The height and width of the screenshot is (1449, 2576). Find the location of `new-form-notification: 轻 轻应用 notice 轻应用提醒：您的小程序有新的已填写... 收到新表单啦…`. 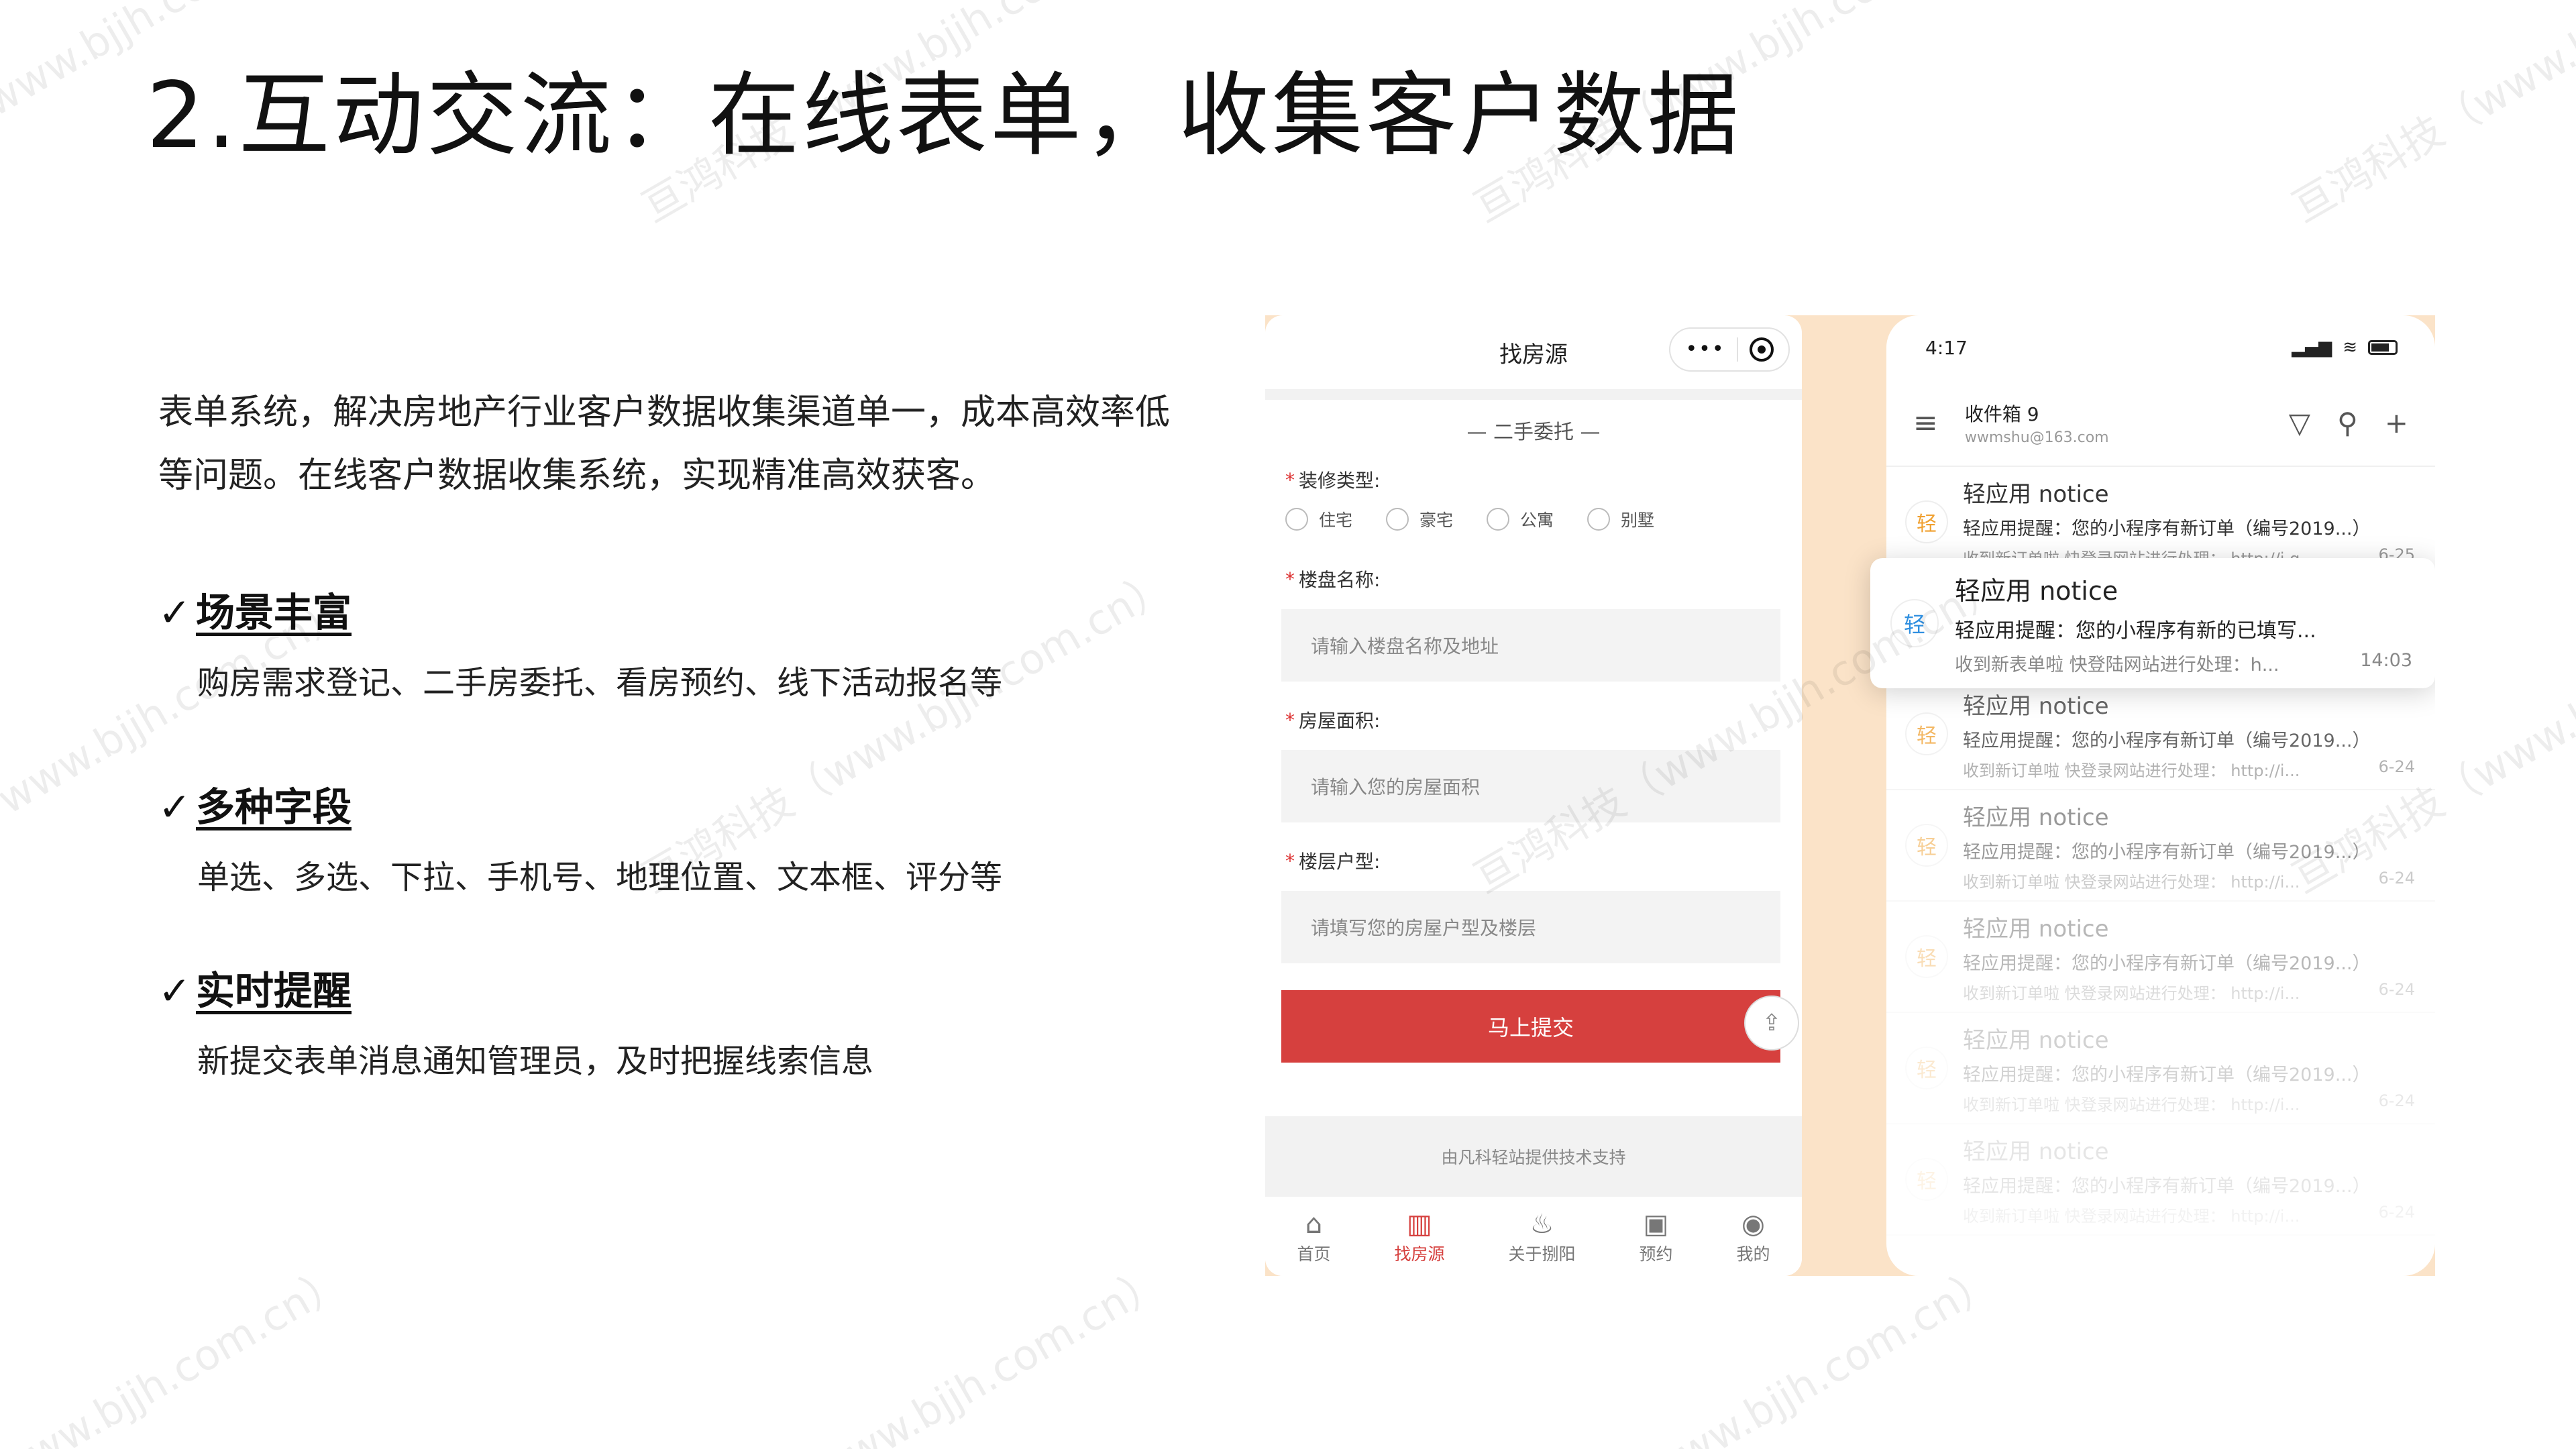

new-form-notification: 轻 轻应用 notice 轻应用提醒：您的小程序有新的已填写... 收到新表单啦… is located at coordinates (2152, 623).